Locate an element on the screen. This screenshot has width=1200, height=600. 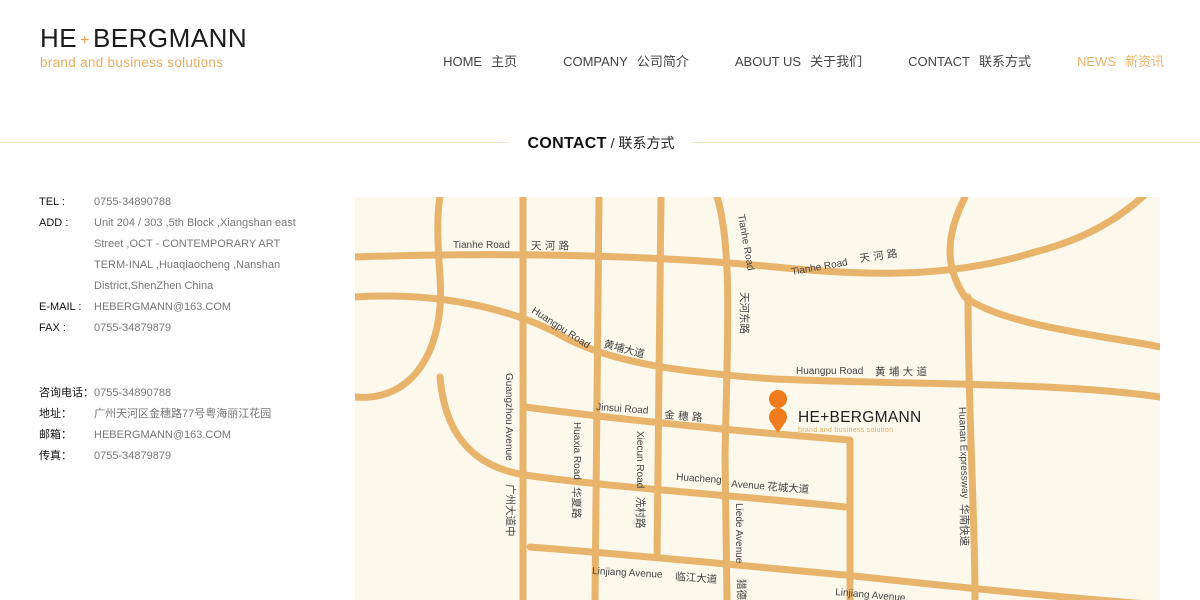
map-label-huangpu-road-2-cn: 黄 埔 大 道 is located at coordinates (901, 371).